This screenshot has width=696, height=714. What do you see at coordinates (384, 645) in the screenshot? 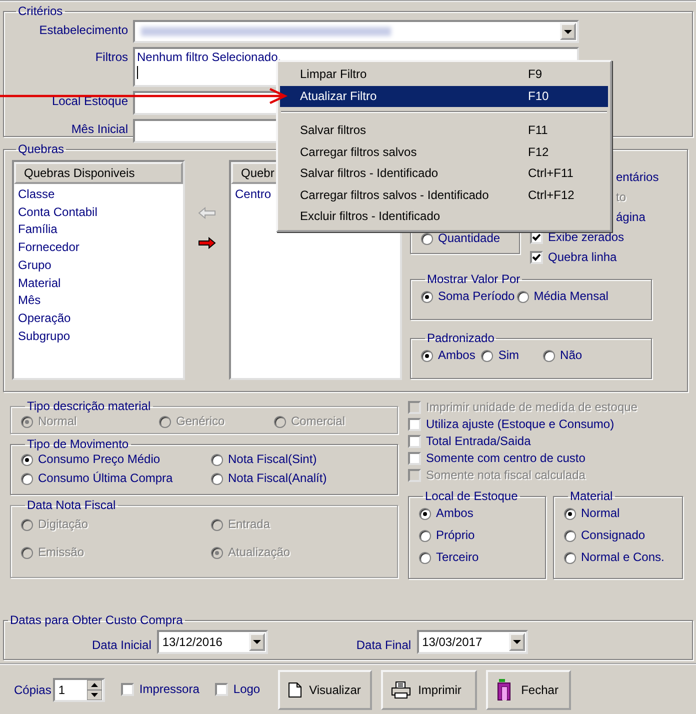
I see `field-label: Data Final` at bounding box center [384, 645].